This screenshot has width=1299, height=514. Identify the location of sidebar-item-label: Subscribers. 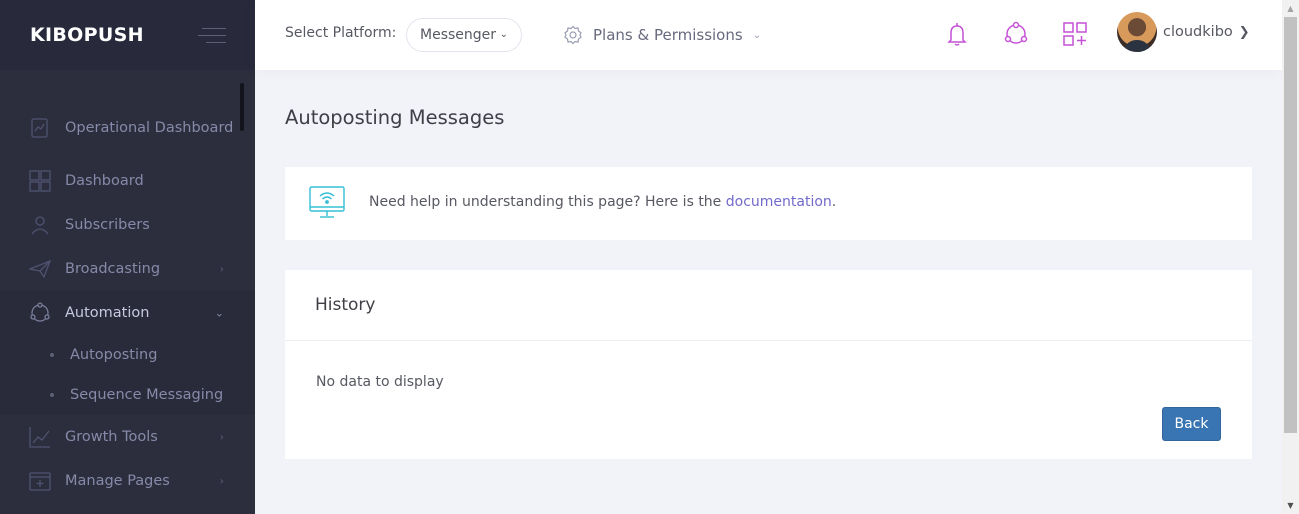
(107, 225).